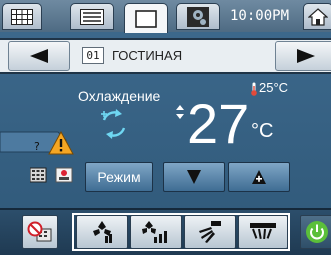 Image resolution: width=331 pixels, height=255 pixels. I want to click on louver-button, so click(210, 232).